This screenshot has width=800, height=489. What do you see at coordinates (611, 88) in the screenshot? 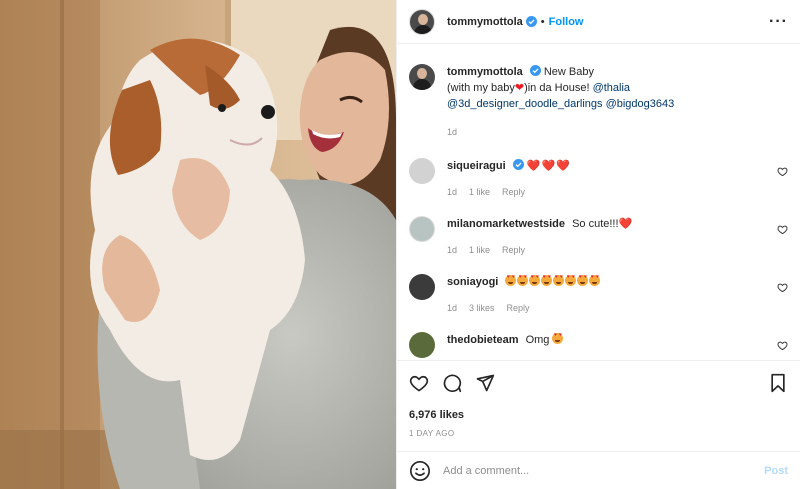
I see `mention-link: @thalia` at bounding box center [611, 88].